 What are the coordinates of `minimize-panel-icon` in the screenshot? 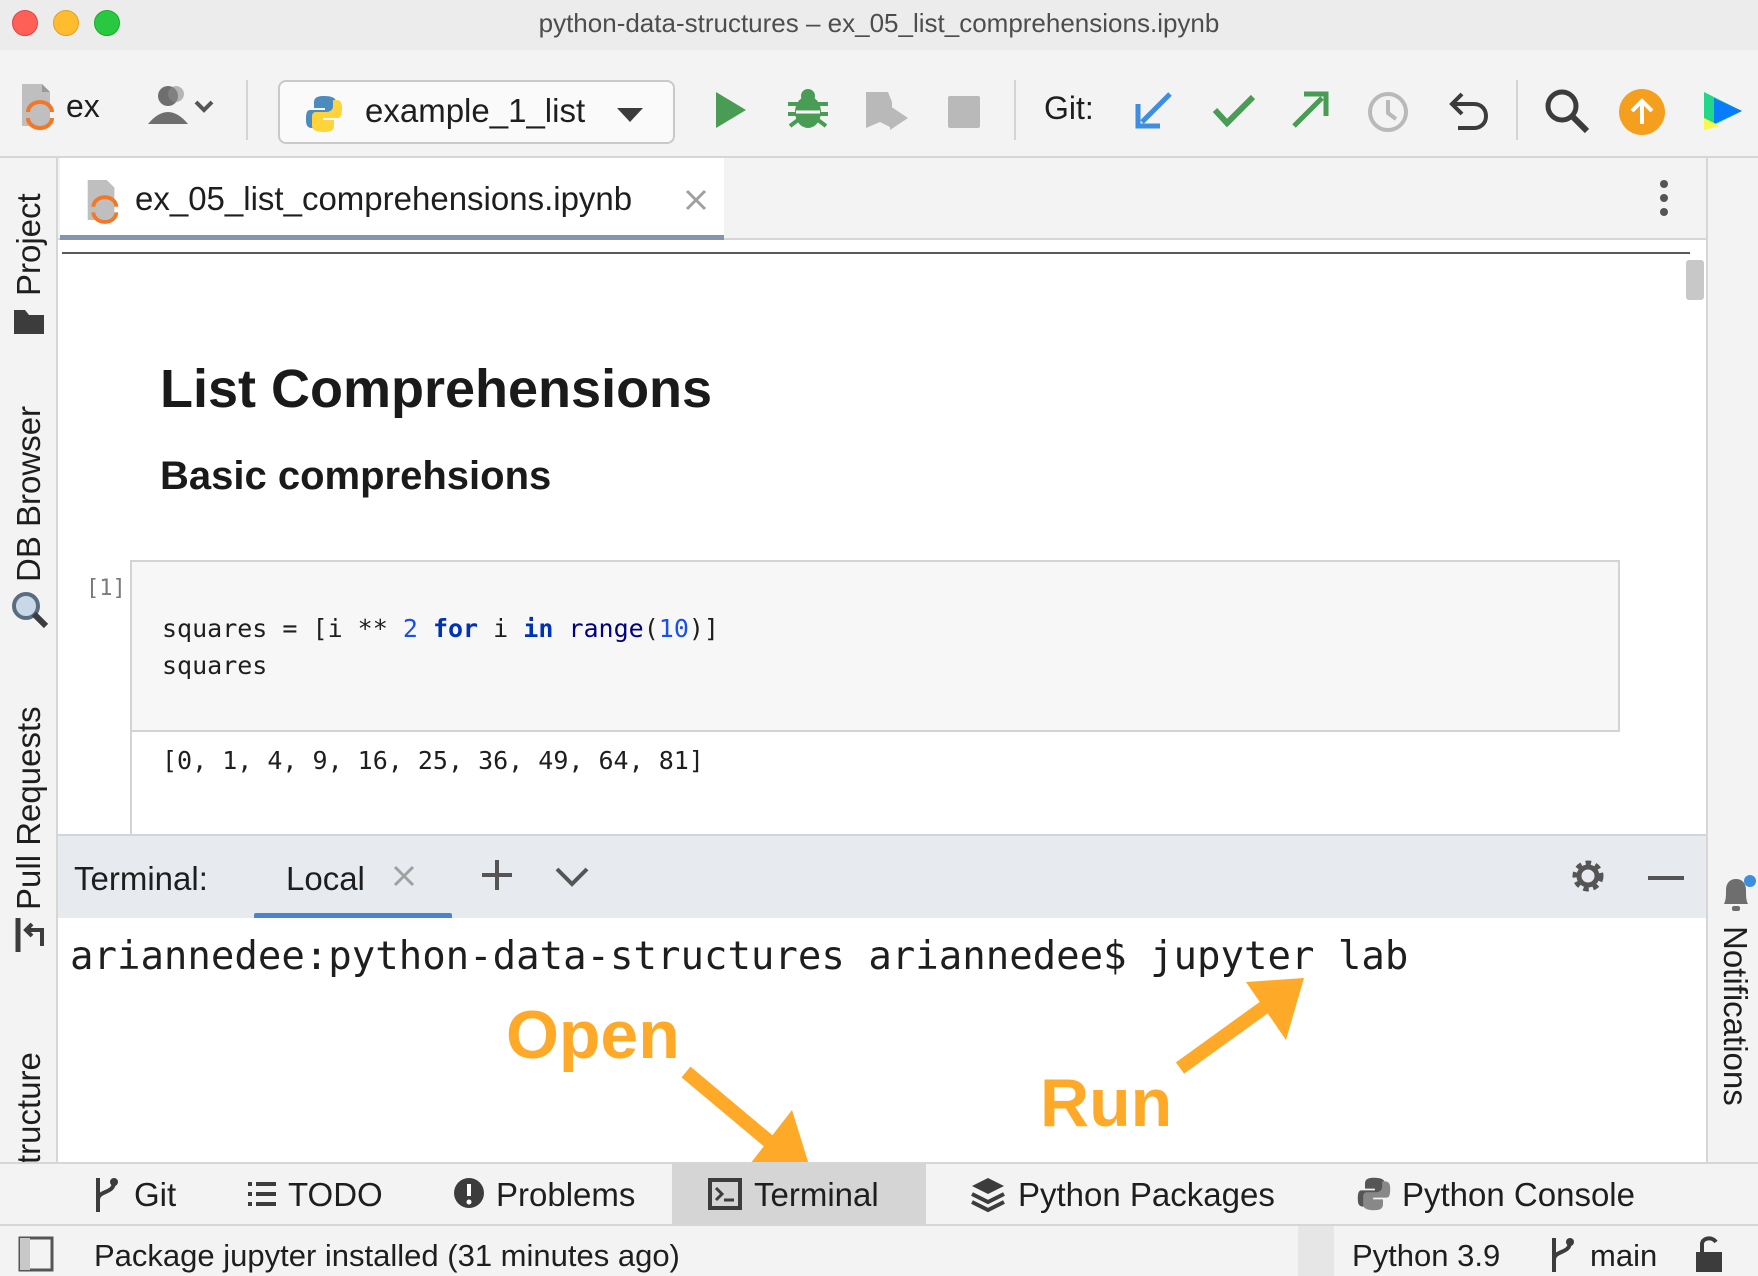 It's located at (1666, 878).